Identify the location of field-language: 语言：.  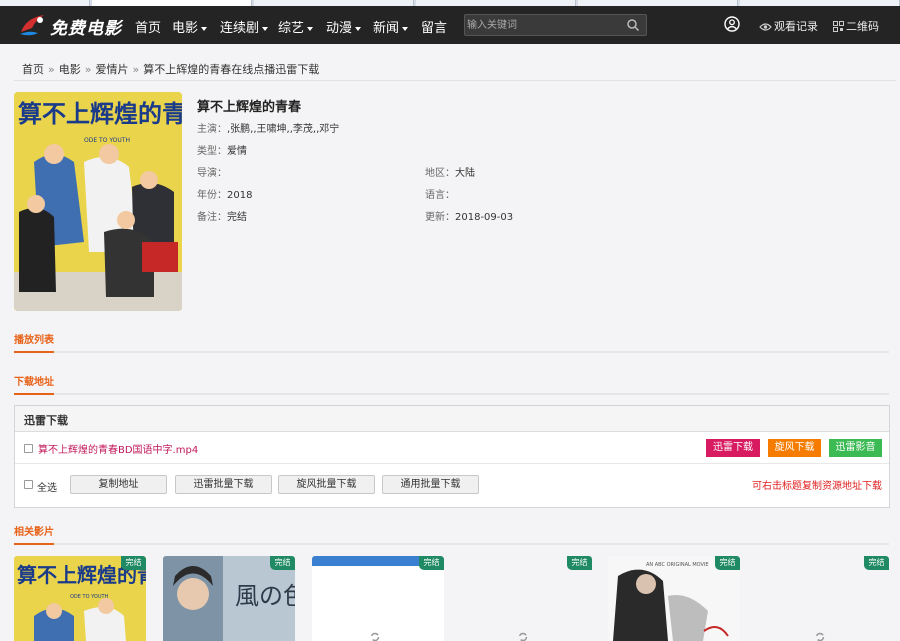
(440, 193).